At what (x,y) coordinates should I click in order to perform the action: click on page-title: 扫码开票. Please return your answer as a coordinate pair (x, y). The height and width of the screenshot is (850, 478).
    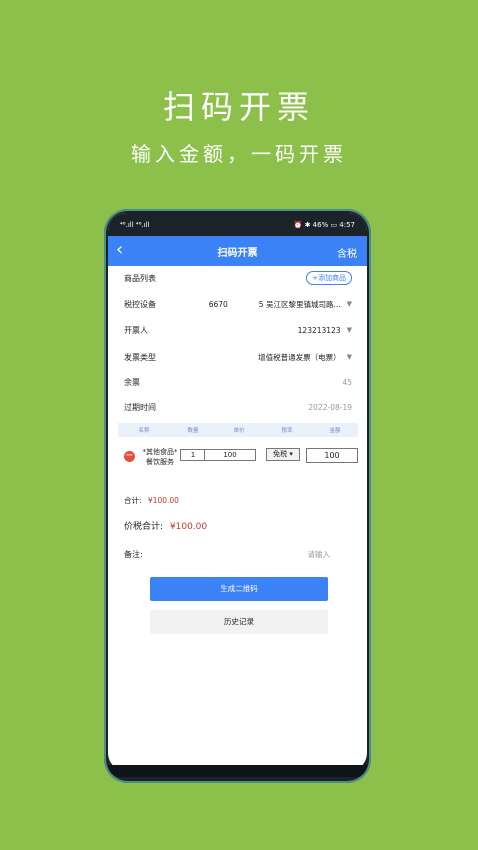
    Looking at the image, I should click on (237, 253).